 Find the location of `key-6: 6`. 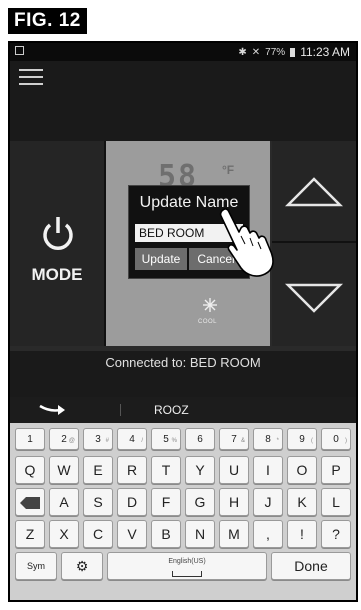

key-6: 6 is located at coordinates (200, 439).